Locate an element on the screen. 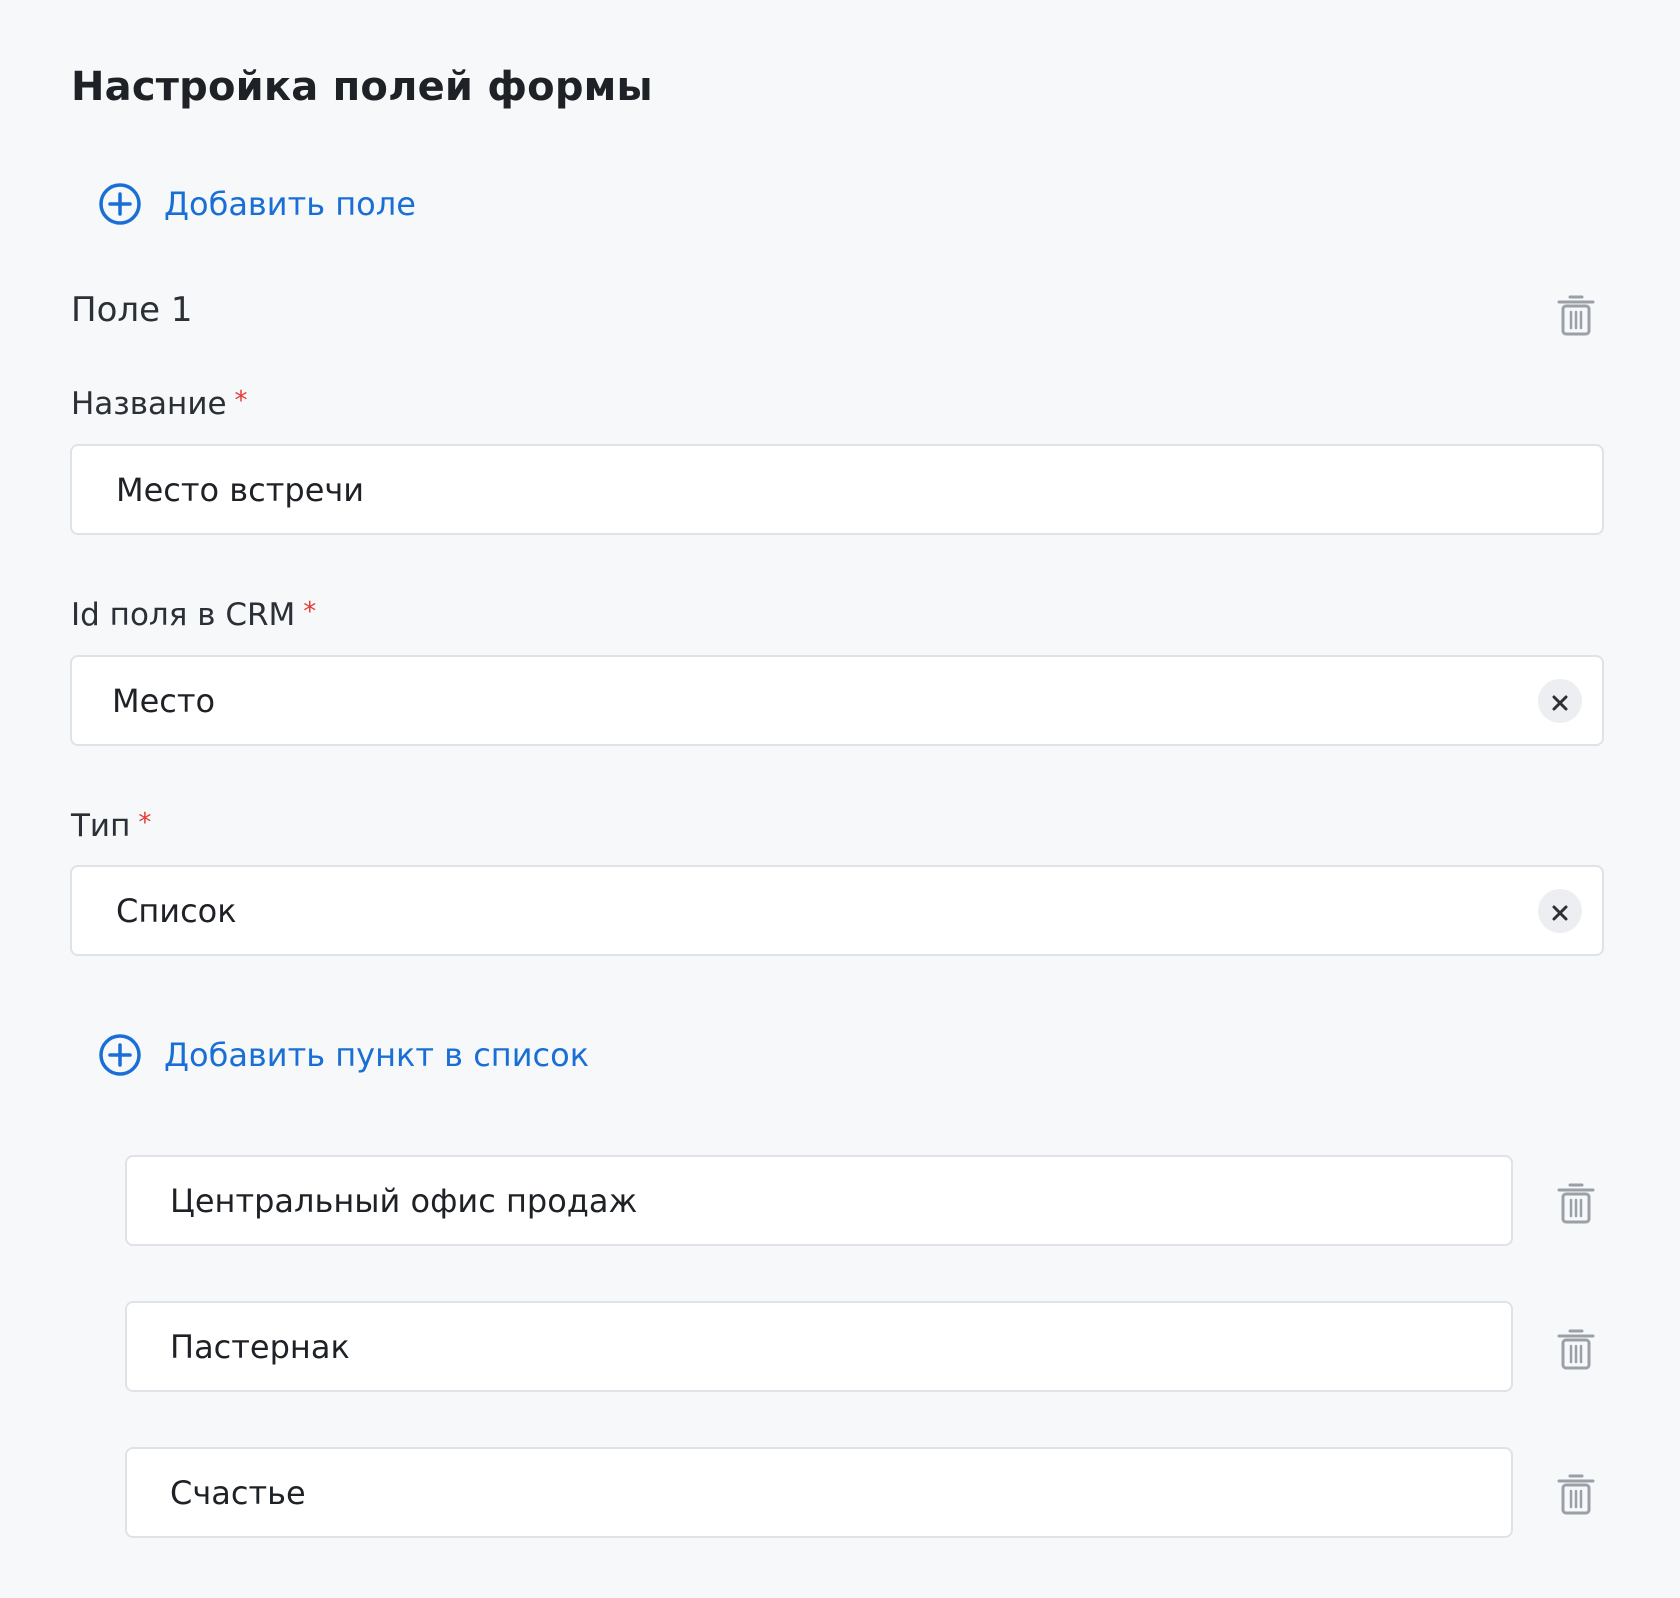 Image resolution: width=1680 pixels, height=1598 pixels. crm-id-select: Место is located at coordinates (837, 700).